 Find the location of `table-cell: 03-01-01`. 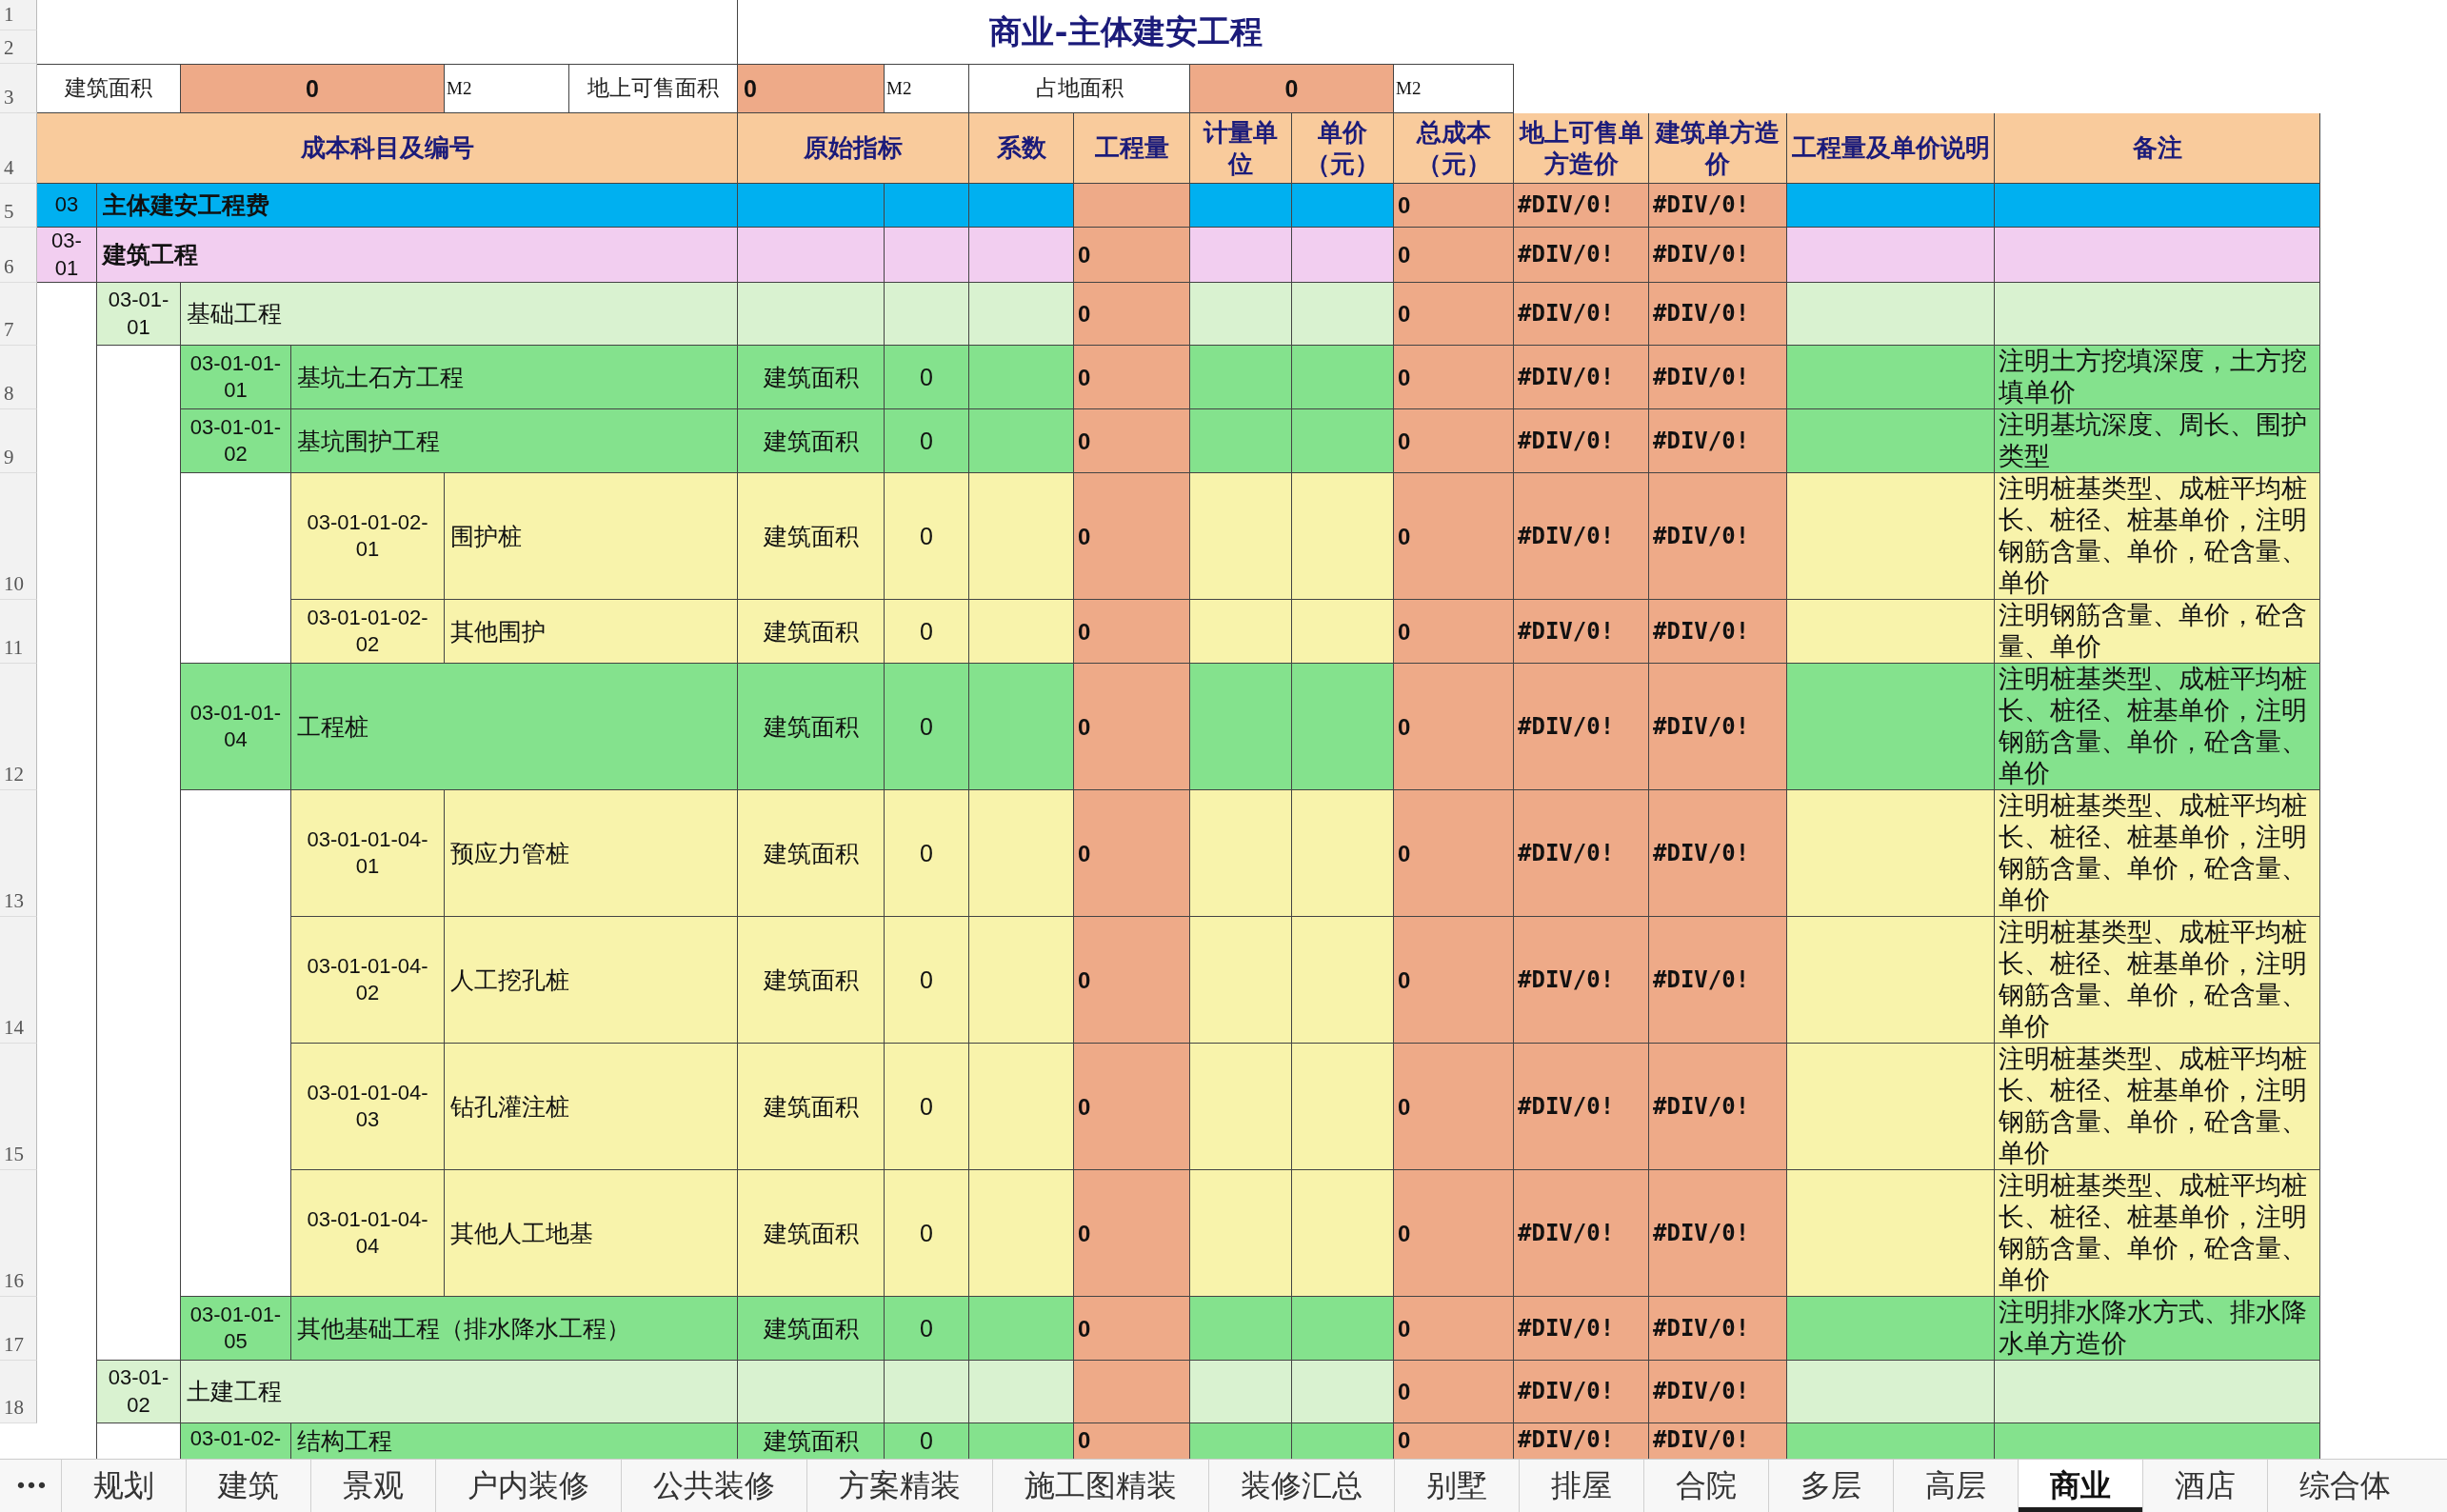

table-cell: 03-01-01 is located at coordinates (139, 315).